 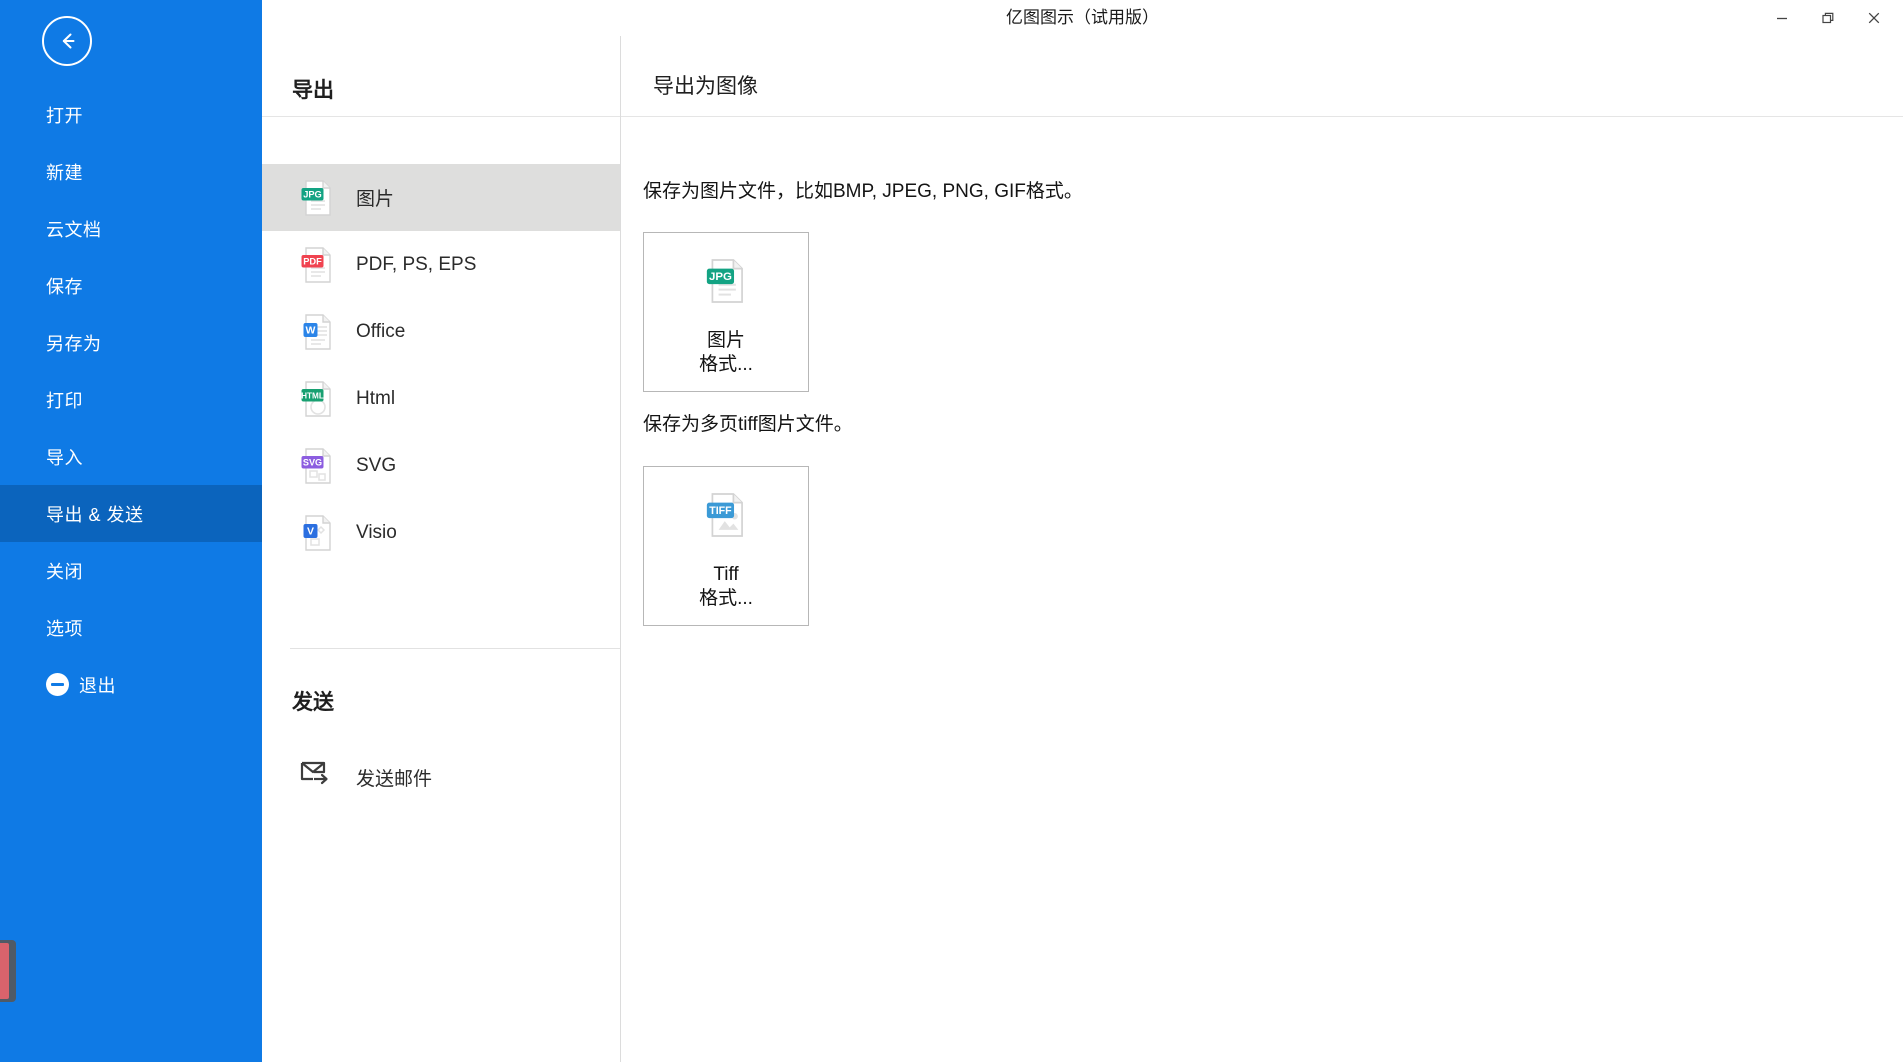 I want to click on sidebar-item-label: 导出 & 发送, so click(x=95, y=514).